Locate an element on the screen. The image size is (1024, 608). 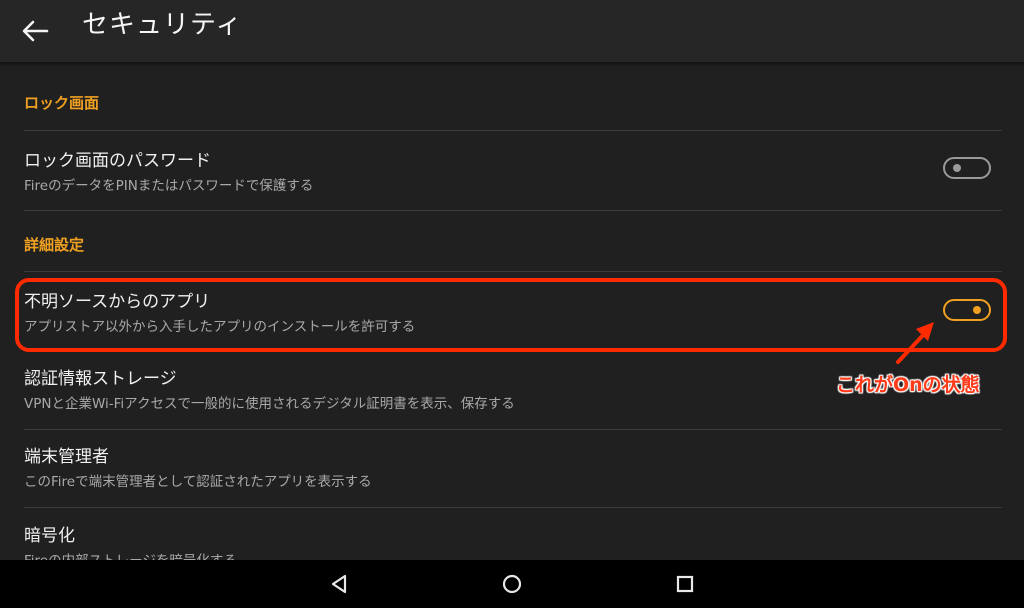
setting-row-device-admins: 端末管理者 このFireで端末管理者として認証されたアプリを表示する is located at coordinates (512, 468).